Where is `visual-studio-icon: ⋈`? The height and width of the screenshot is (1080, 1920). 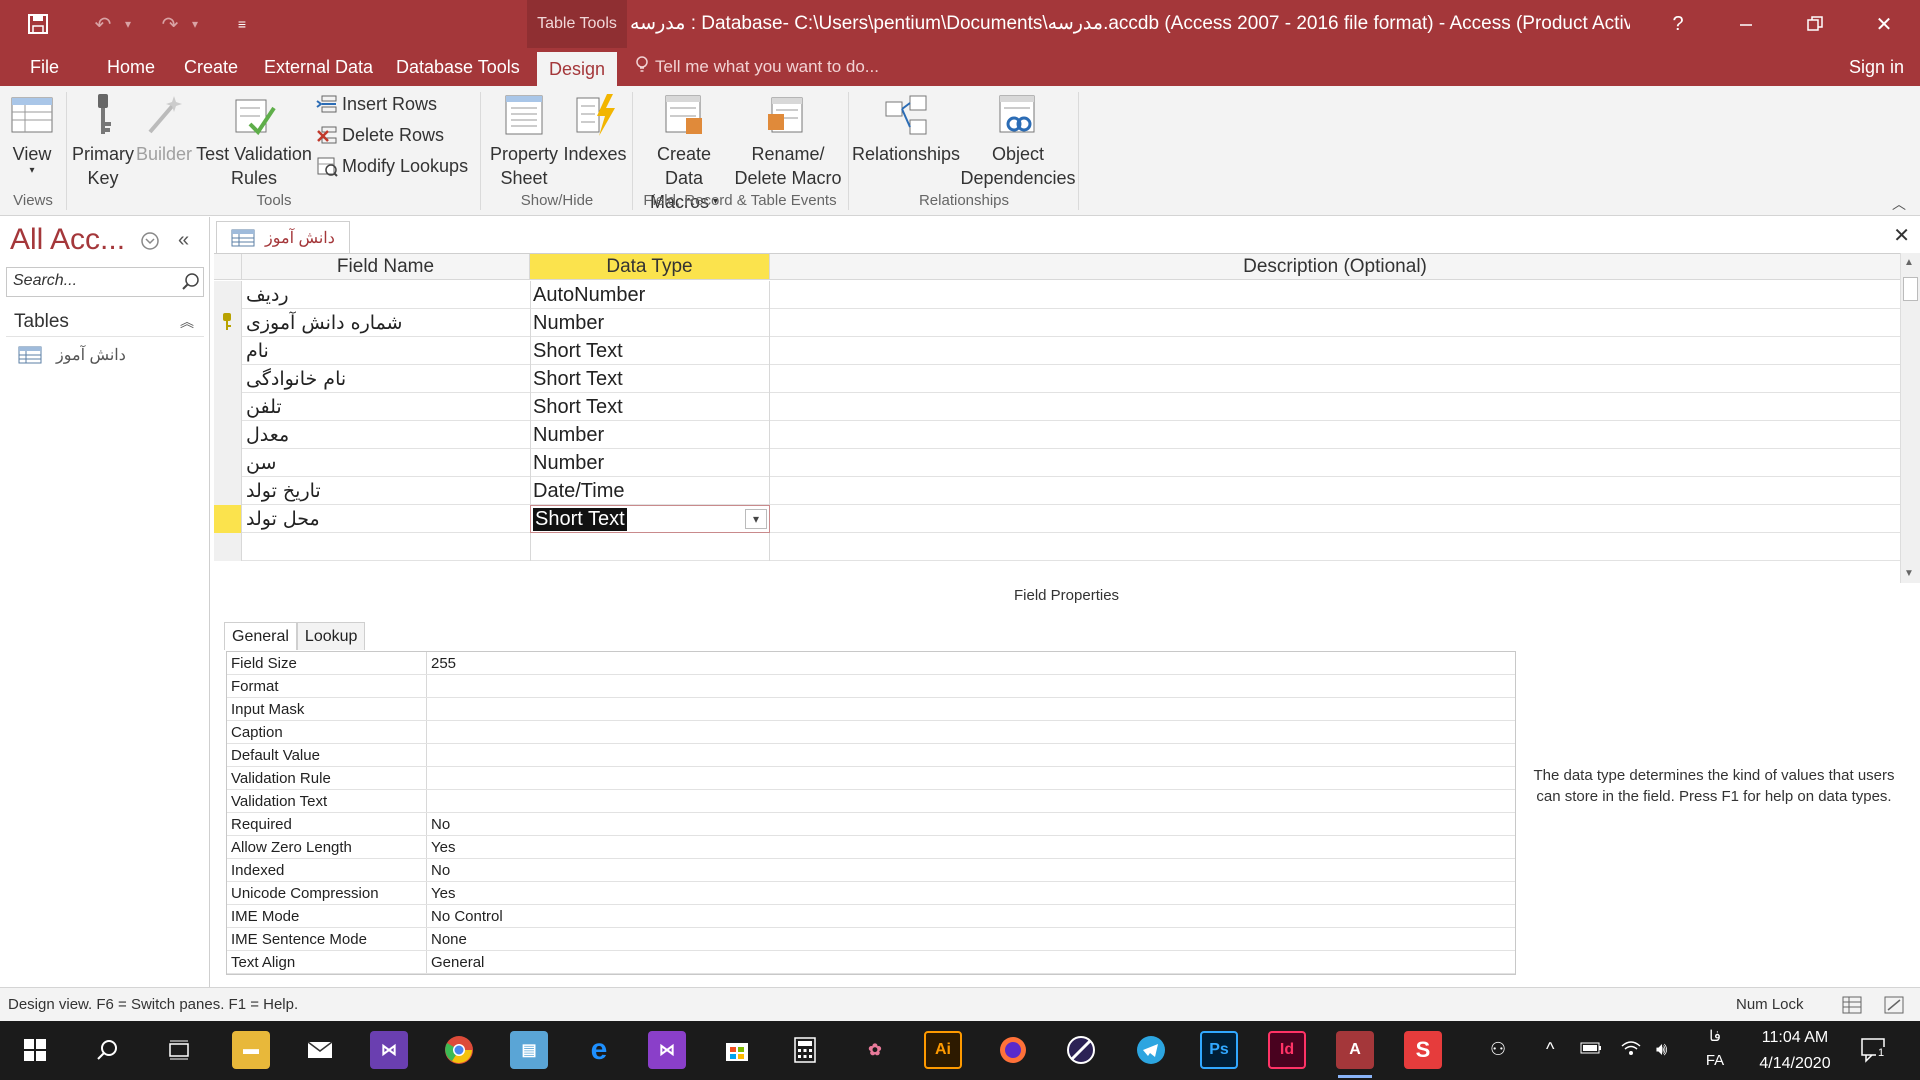 visual-studio-icon: ⋈ is located at coordinates (667, 1050).